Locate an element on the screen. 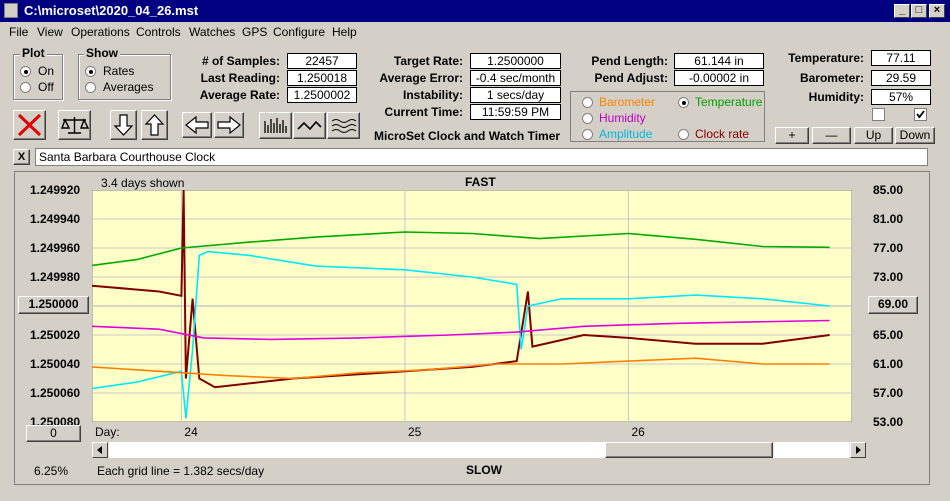 The height and width of the screenshot is (501, 950). show-averages-label: Averages is located at coordinates (128, 87).